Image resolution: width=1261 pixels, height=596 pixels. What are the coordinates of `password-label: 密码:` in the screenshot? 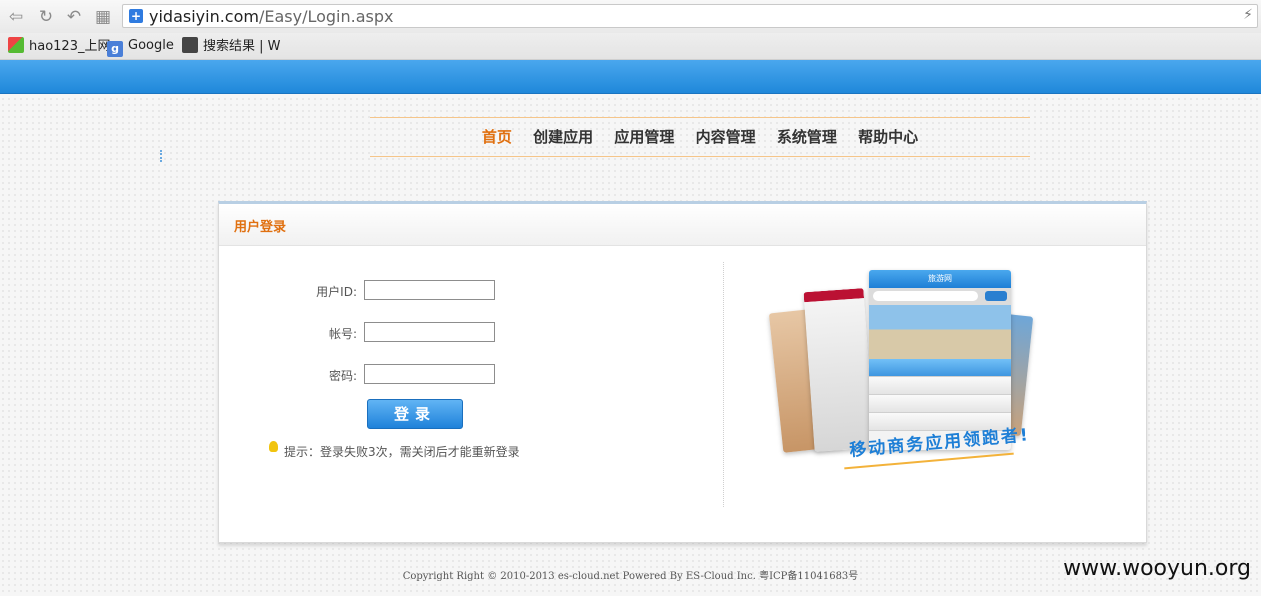 It's located at (342, 376).